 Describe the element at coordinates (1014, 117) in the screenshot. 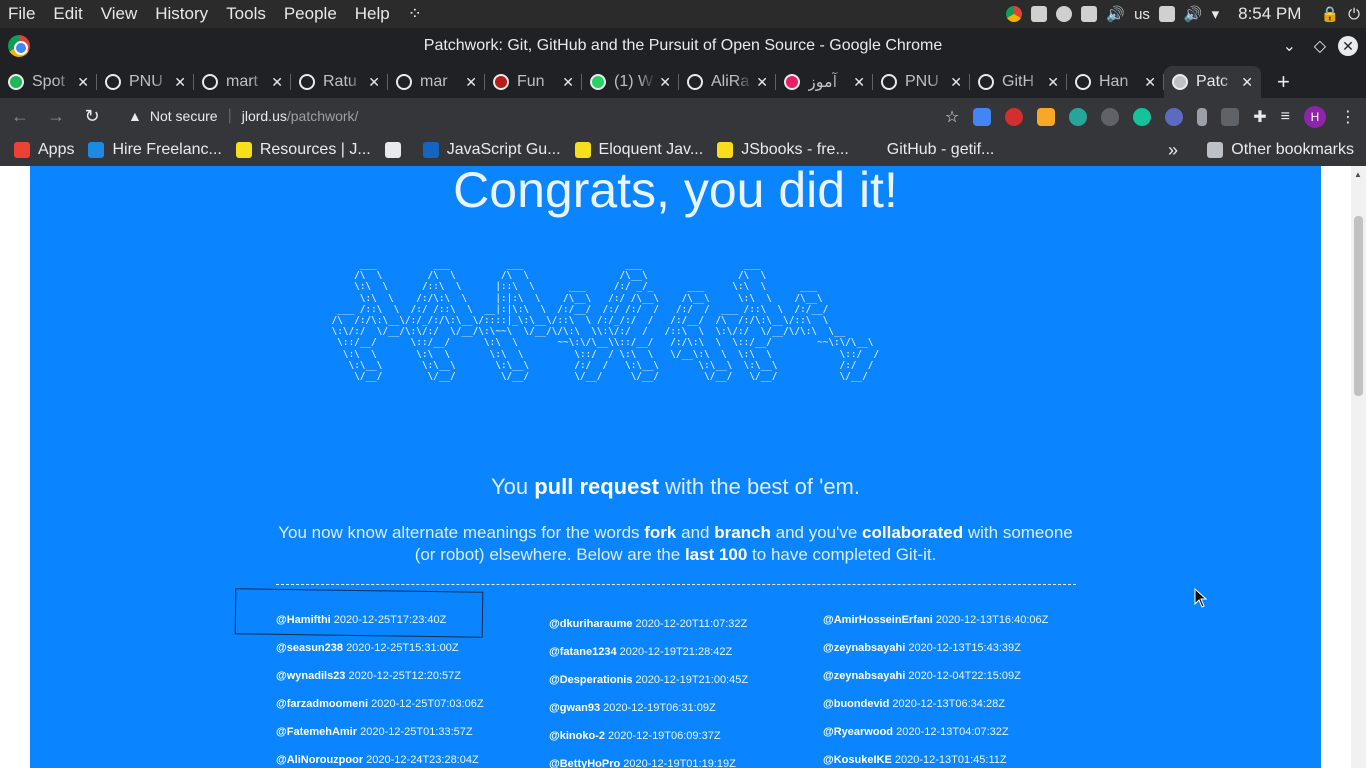

I see `adblock-icon` at that location.